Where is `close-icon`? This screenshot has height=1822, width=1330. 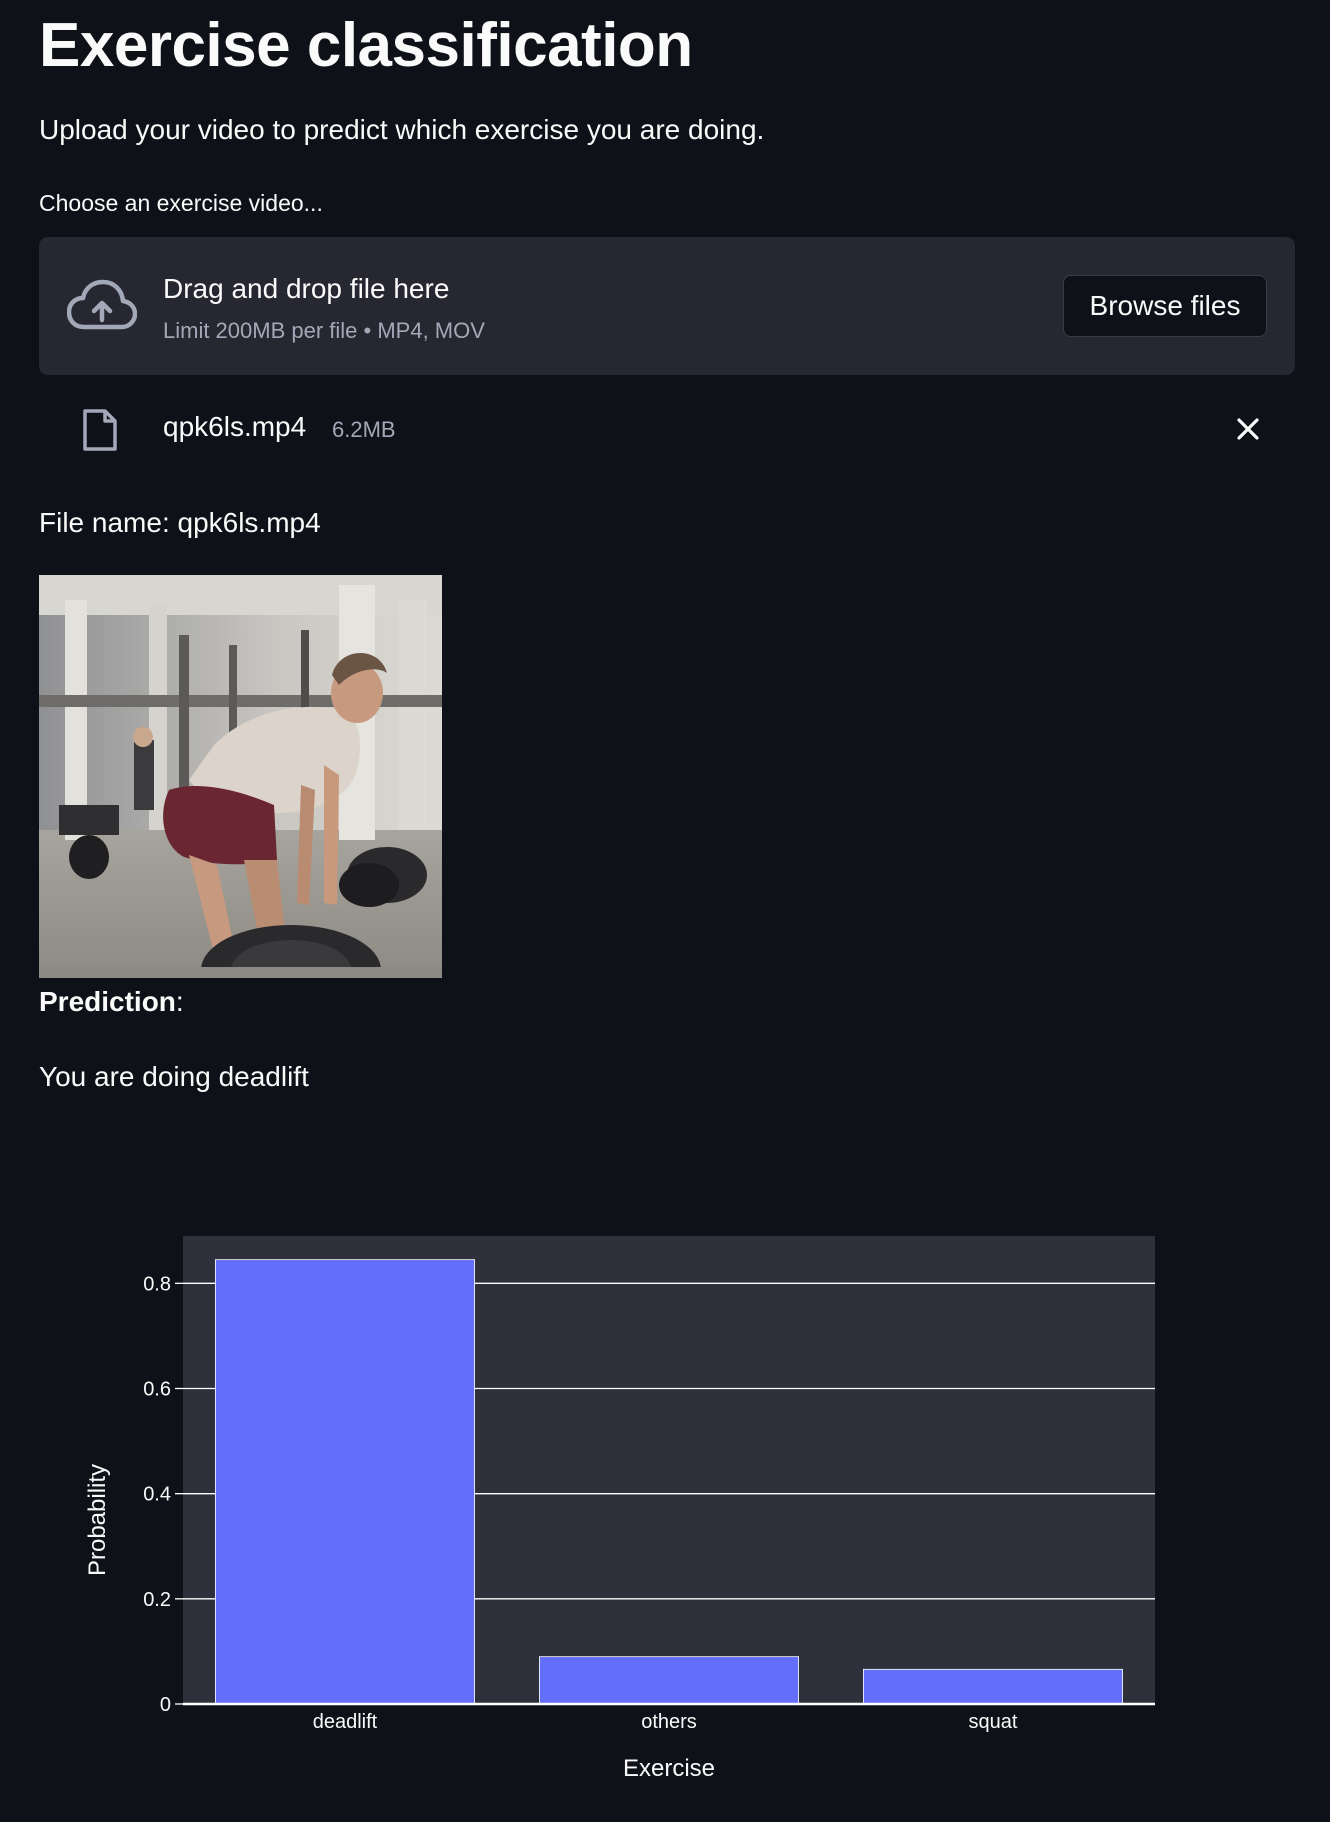
close-icon is located at coordinates (1248, 429).